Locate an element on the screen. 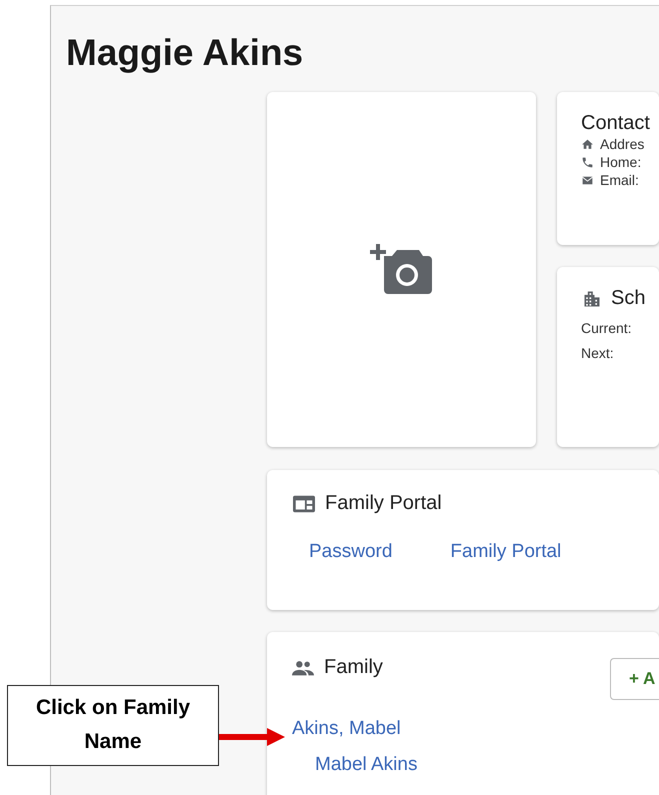 The width and height of the screenshot is (659, 795). page-title: Maggie Akins is located at coordinates (185, 53).